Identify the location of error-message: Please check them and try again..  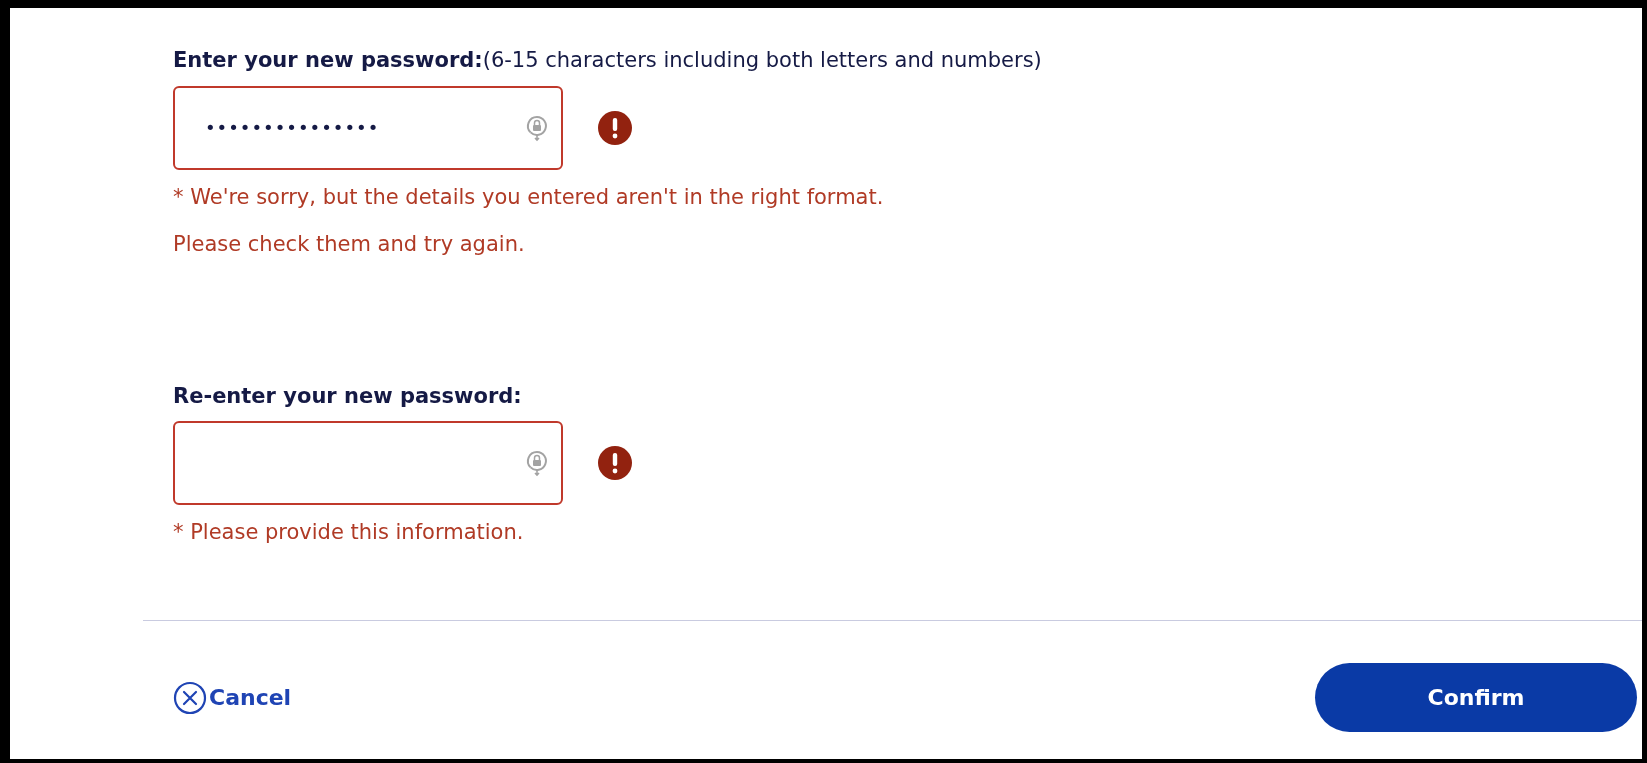
(349, 244).